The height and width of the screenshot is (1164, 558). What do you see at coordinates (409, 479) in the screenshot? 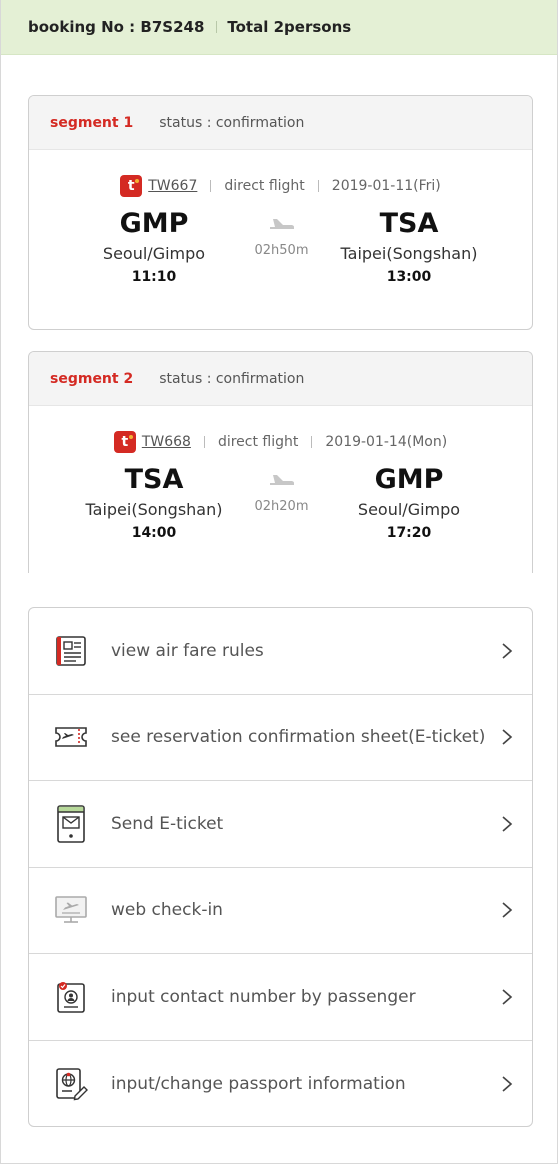
I see `arrival-code: GMP` at bounding box center [409, 479].